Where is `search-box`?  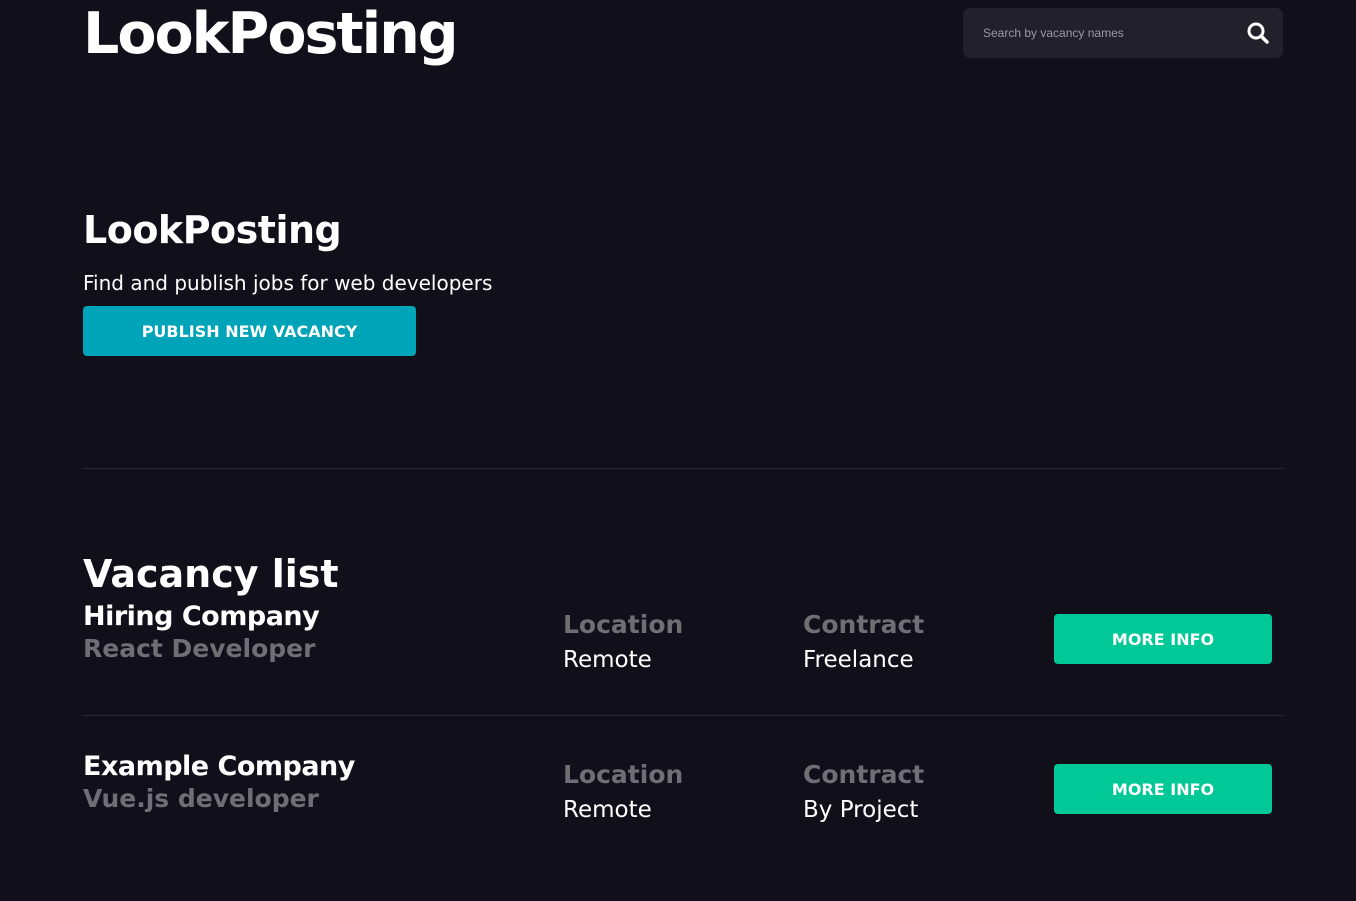
search-box is located at coordinates (1123, 33).